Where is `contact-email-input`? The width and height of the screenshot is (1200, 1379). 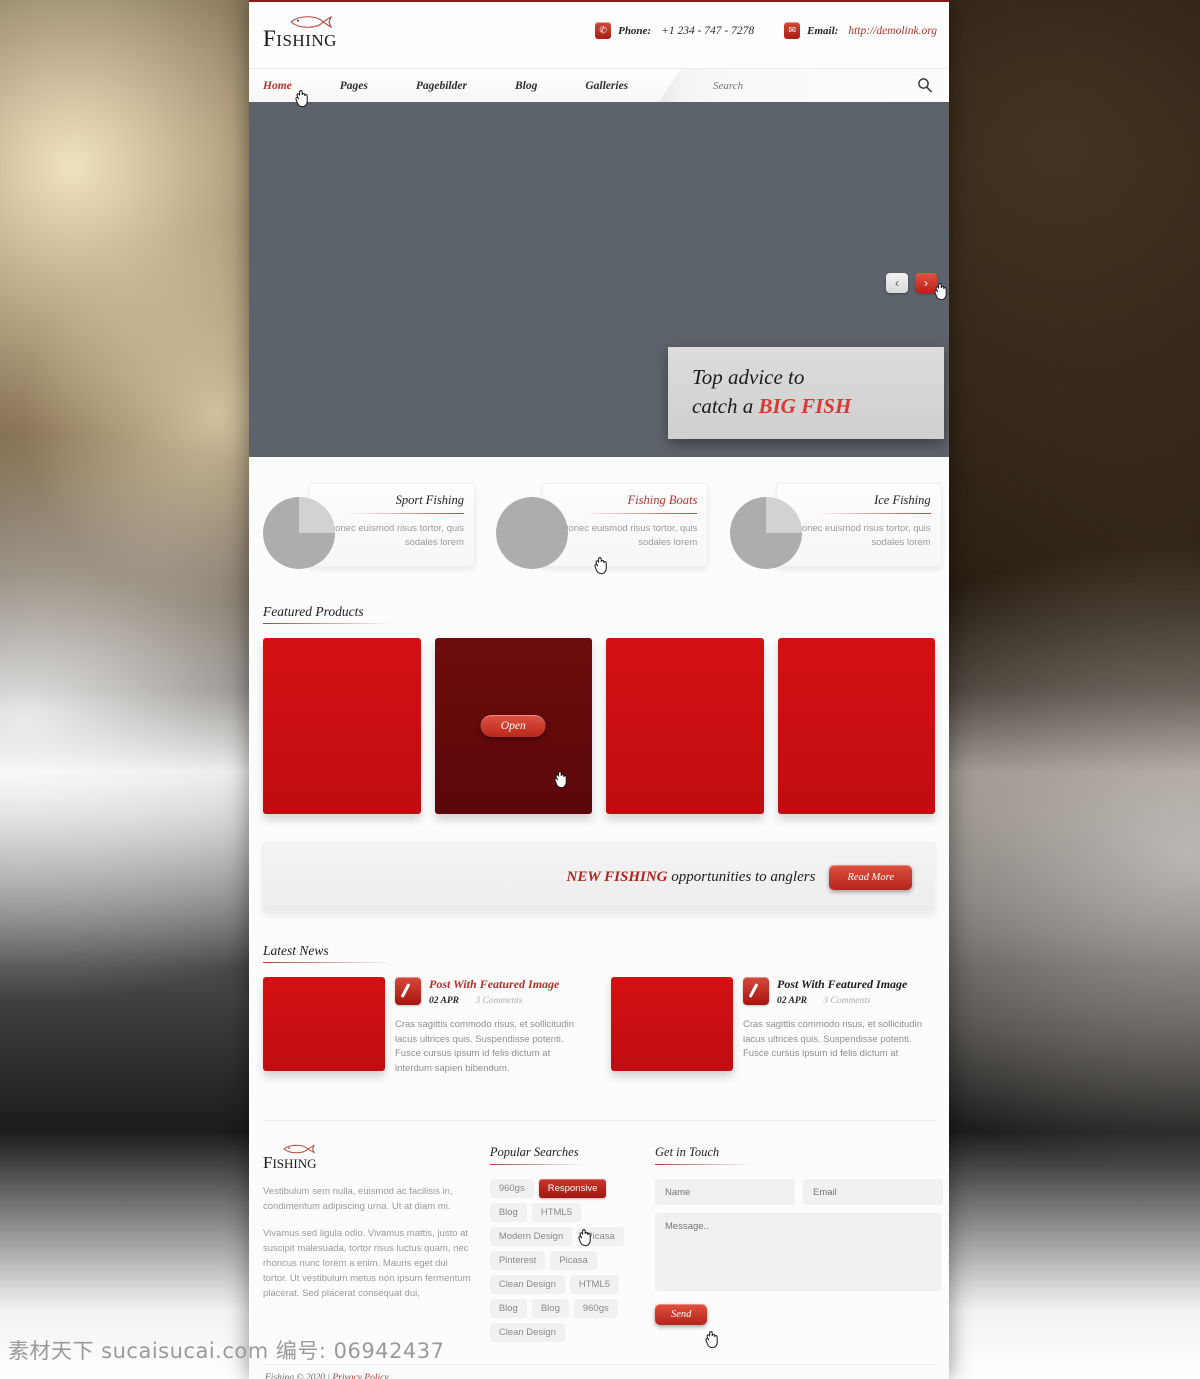
contact-email-input is located at coordinates (873, 1192).